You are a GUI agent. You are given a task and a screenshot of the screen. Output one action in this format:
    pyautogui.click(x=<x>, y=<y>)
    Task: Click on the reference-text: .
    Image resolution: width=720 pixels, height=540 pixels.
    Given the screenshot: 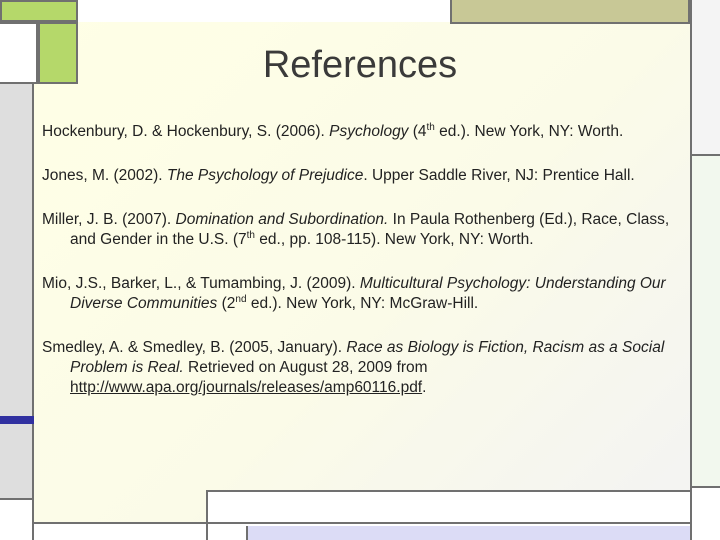 What is the action you would take?
    pyautogui.click(x=424, y=387)
    